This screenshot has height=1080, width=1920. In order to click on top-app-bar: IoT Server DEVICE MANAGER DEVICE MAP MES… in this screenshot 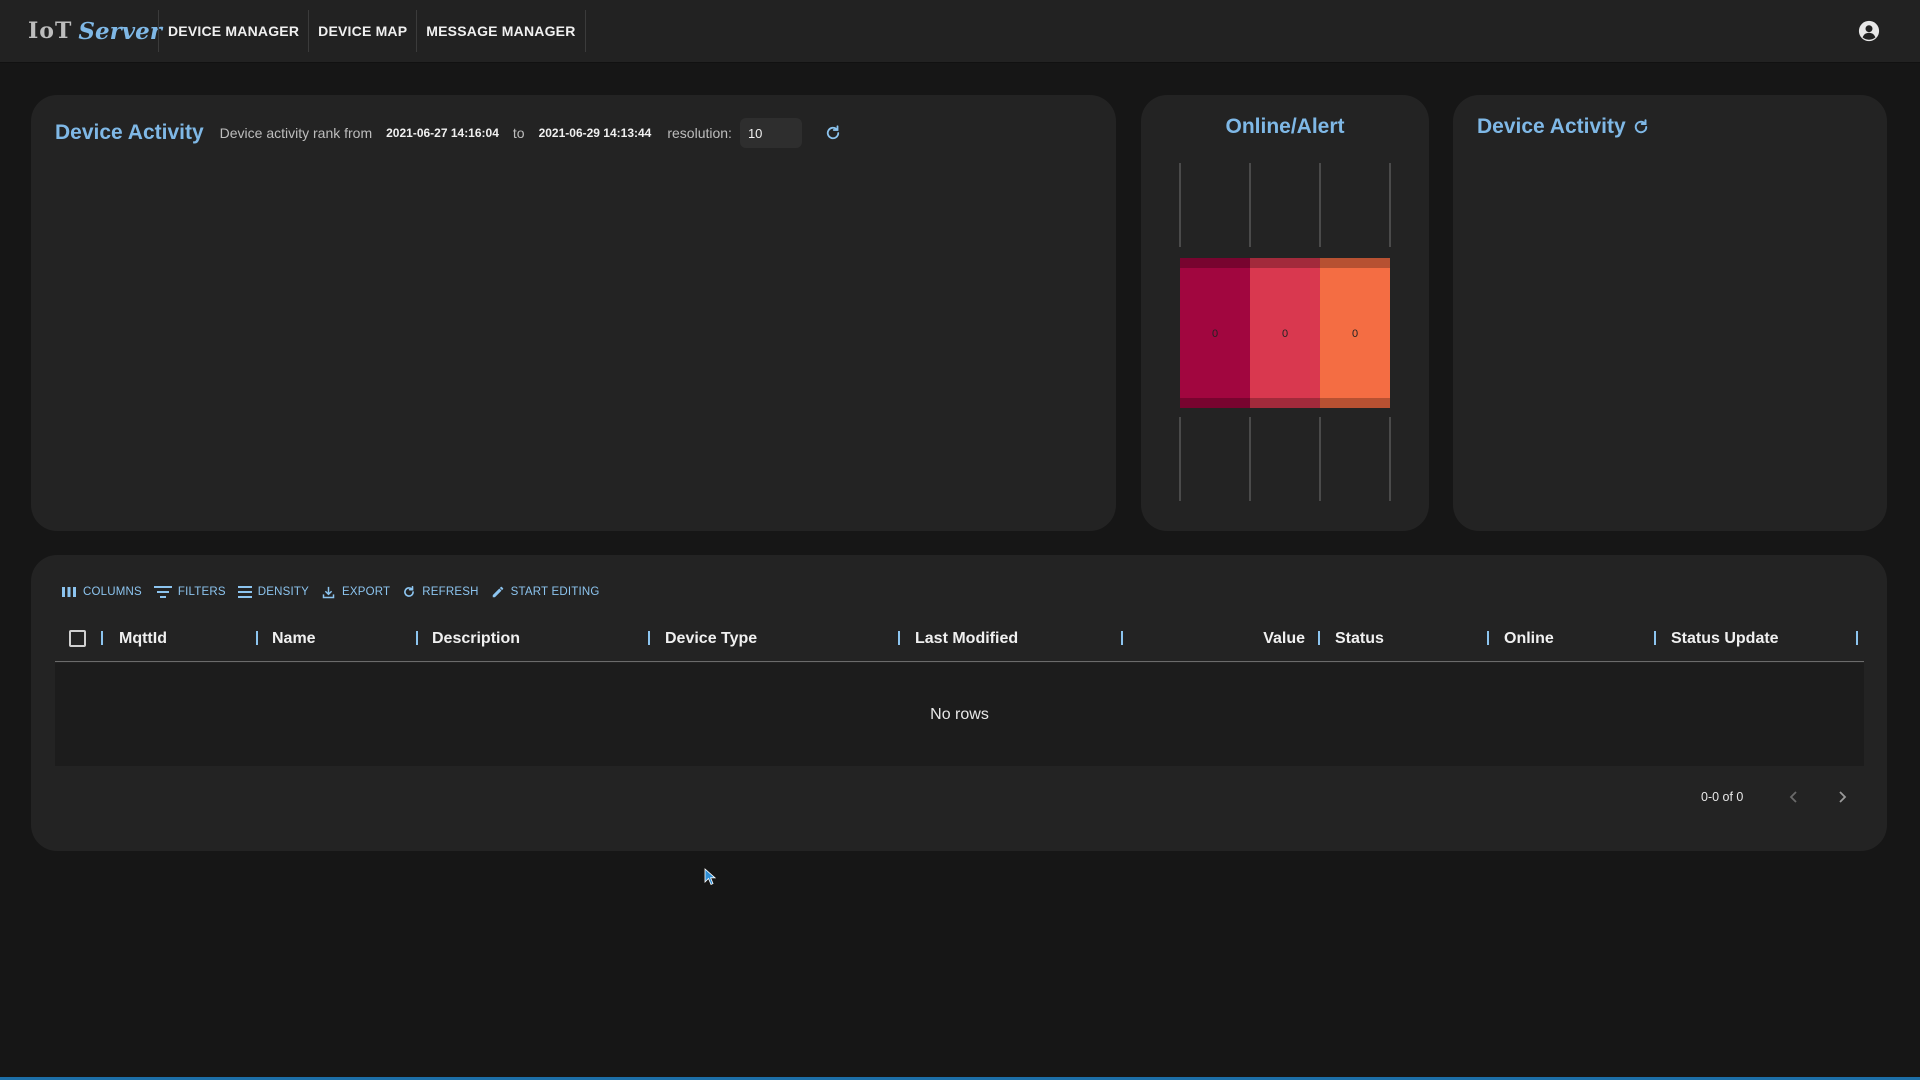, I will do `click(960, 31)`.